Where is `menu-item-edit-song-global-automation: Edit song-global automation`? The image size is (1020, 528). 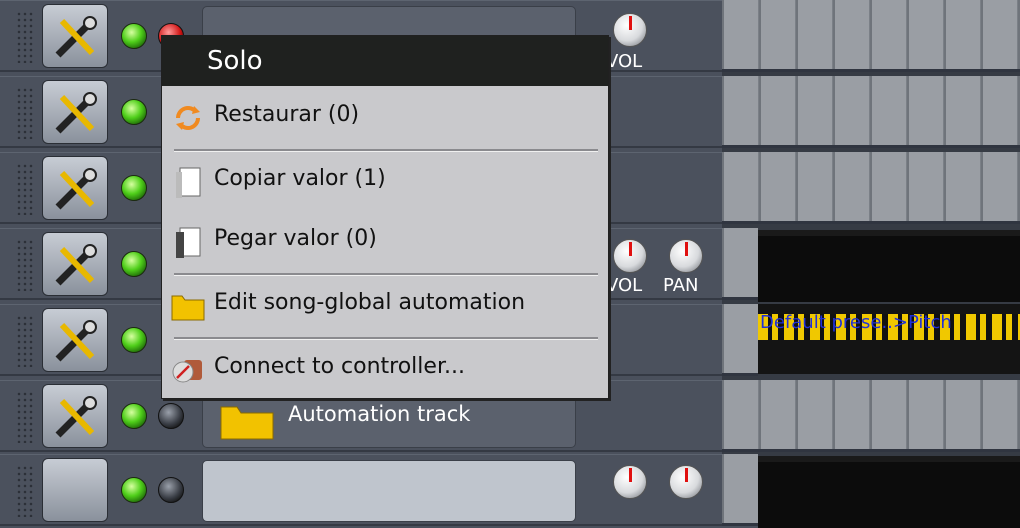
menu-item-edit-song-global-automation: Edit song-global automation is located at coordinates (385, 306).